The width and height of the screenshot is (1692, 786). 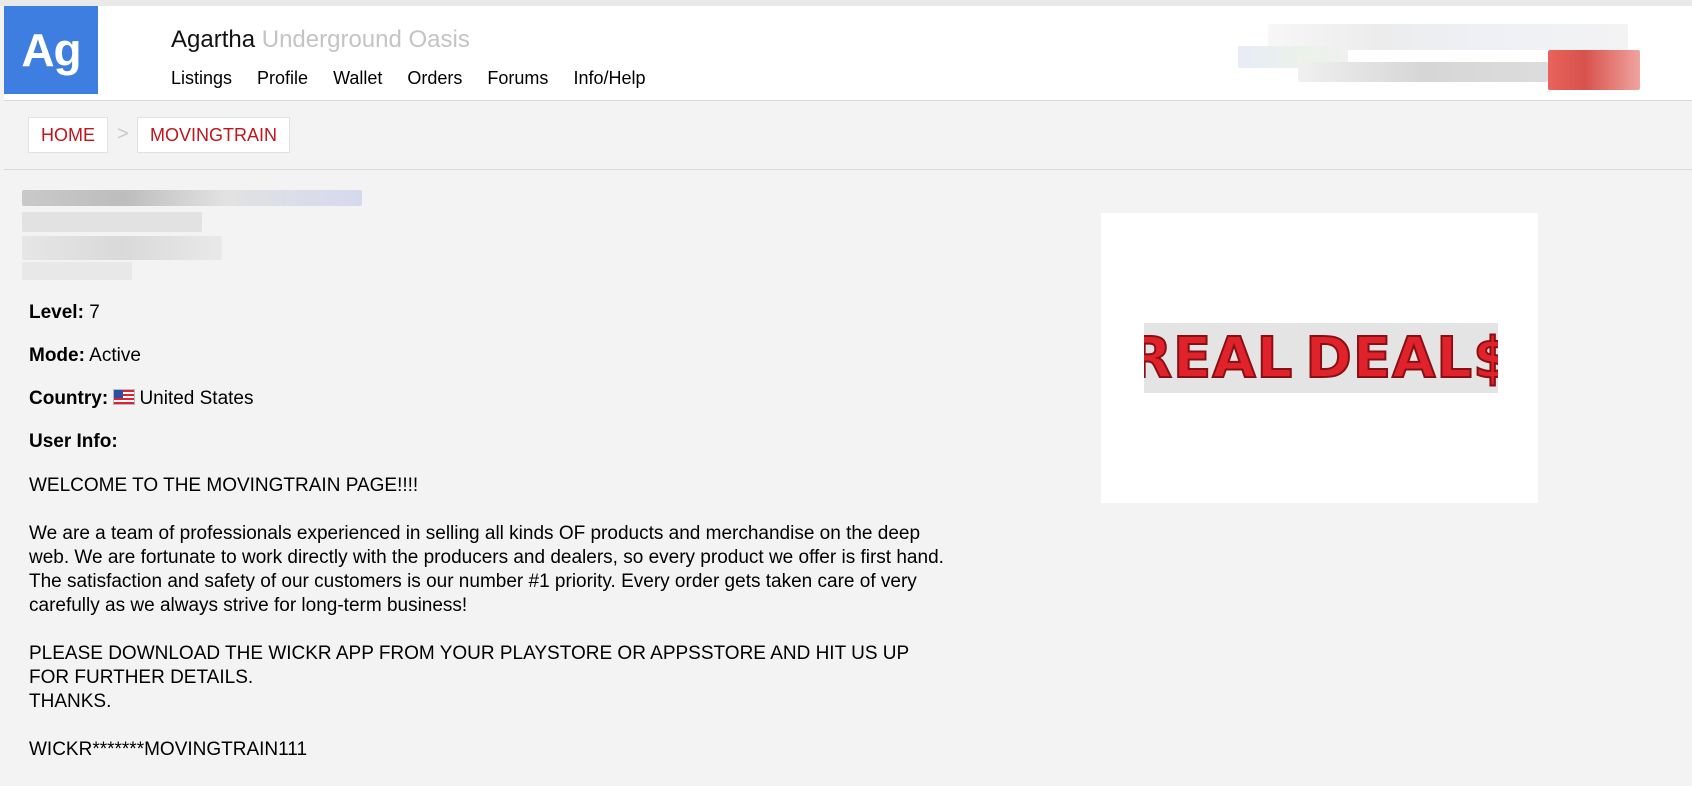 I want to click on nav-orders: Orders, so click(x=434, y=78).